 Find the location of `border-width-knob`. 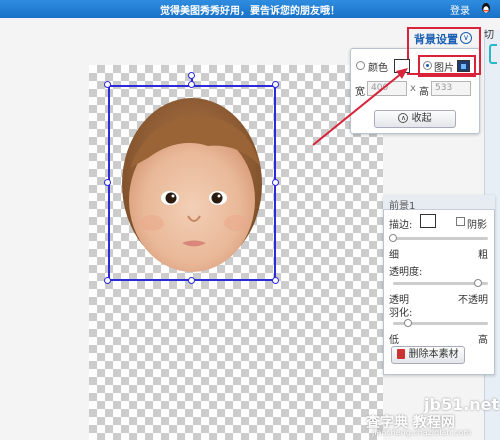

border-width-knob is located at coordinates (393, 238).